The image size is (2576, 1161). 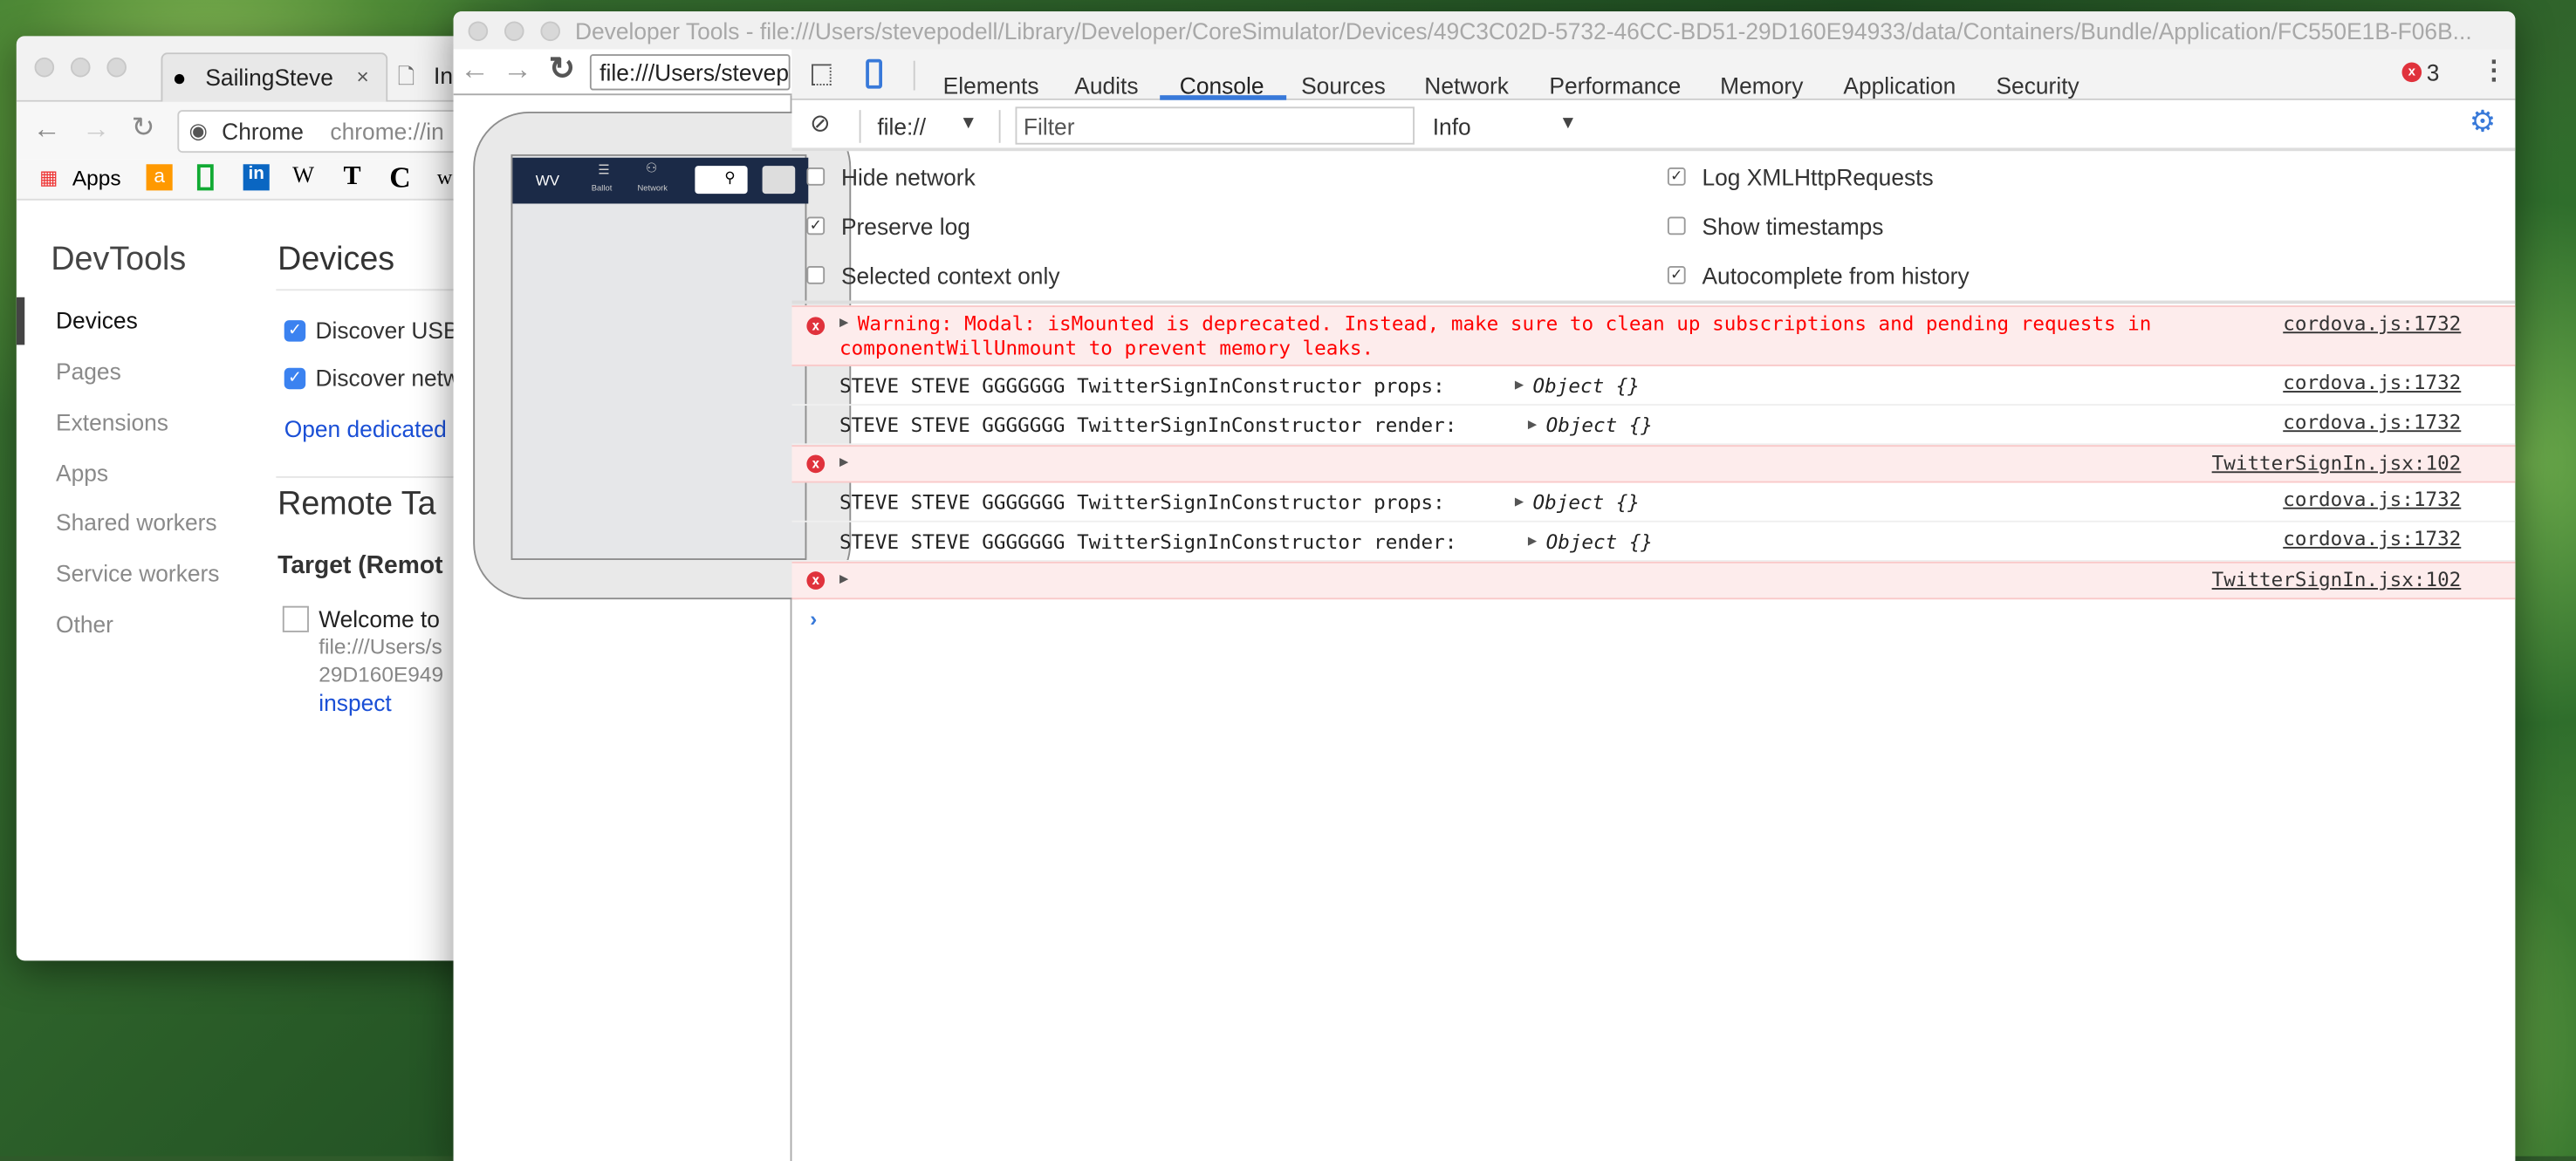 I want to click on discover-network-checkbox: ✓, so click(x=295, y=378).